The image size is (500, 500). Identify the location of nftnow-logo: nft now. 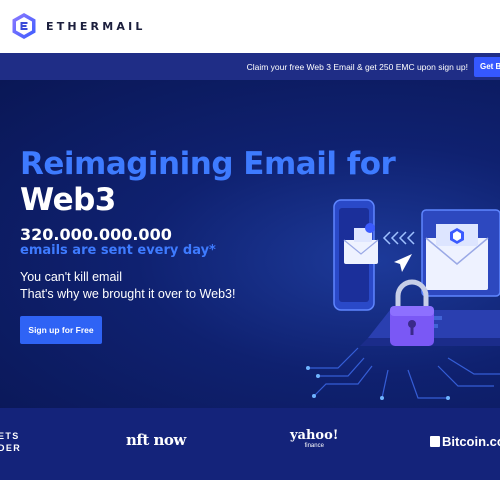
(156, 440).